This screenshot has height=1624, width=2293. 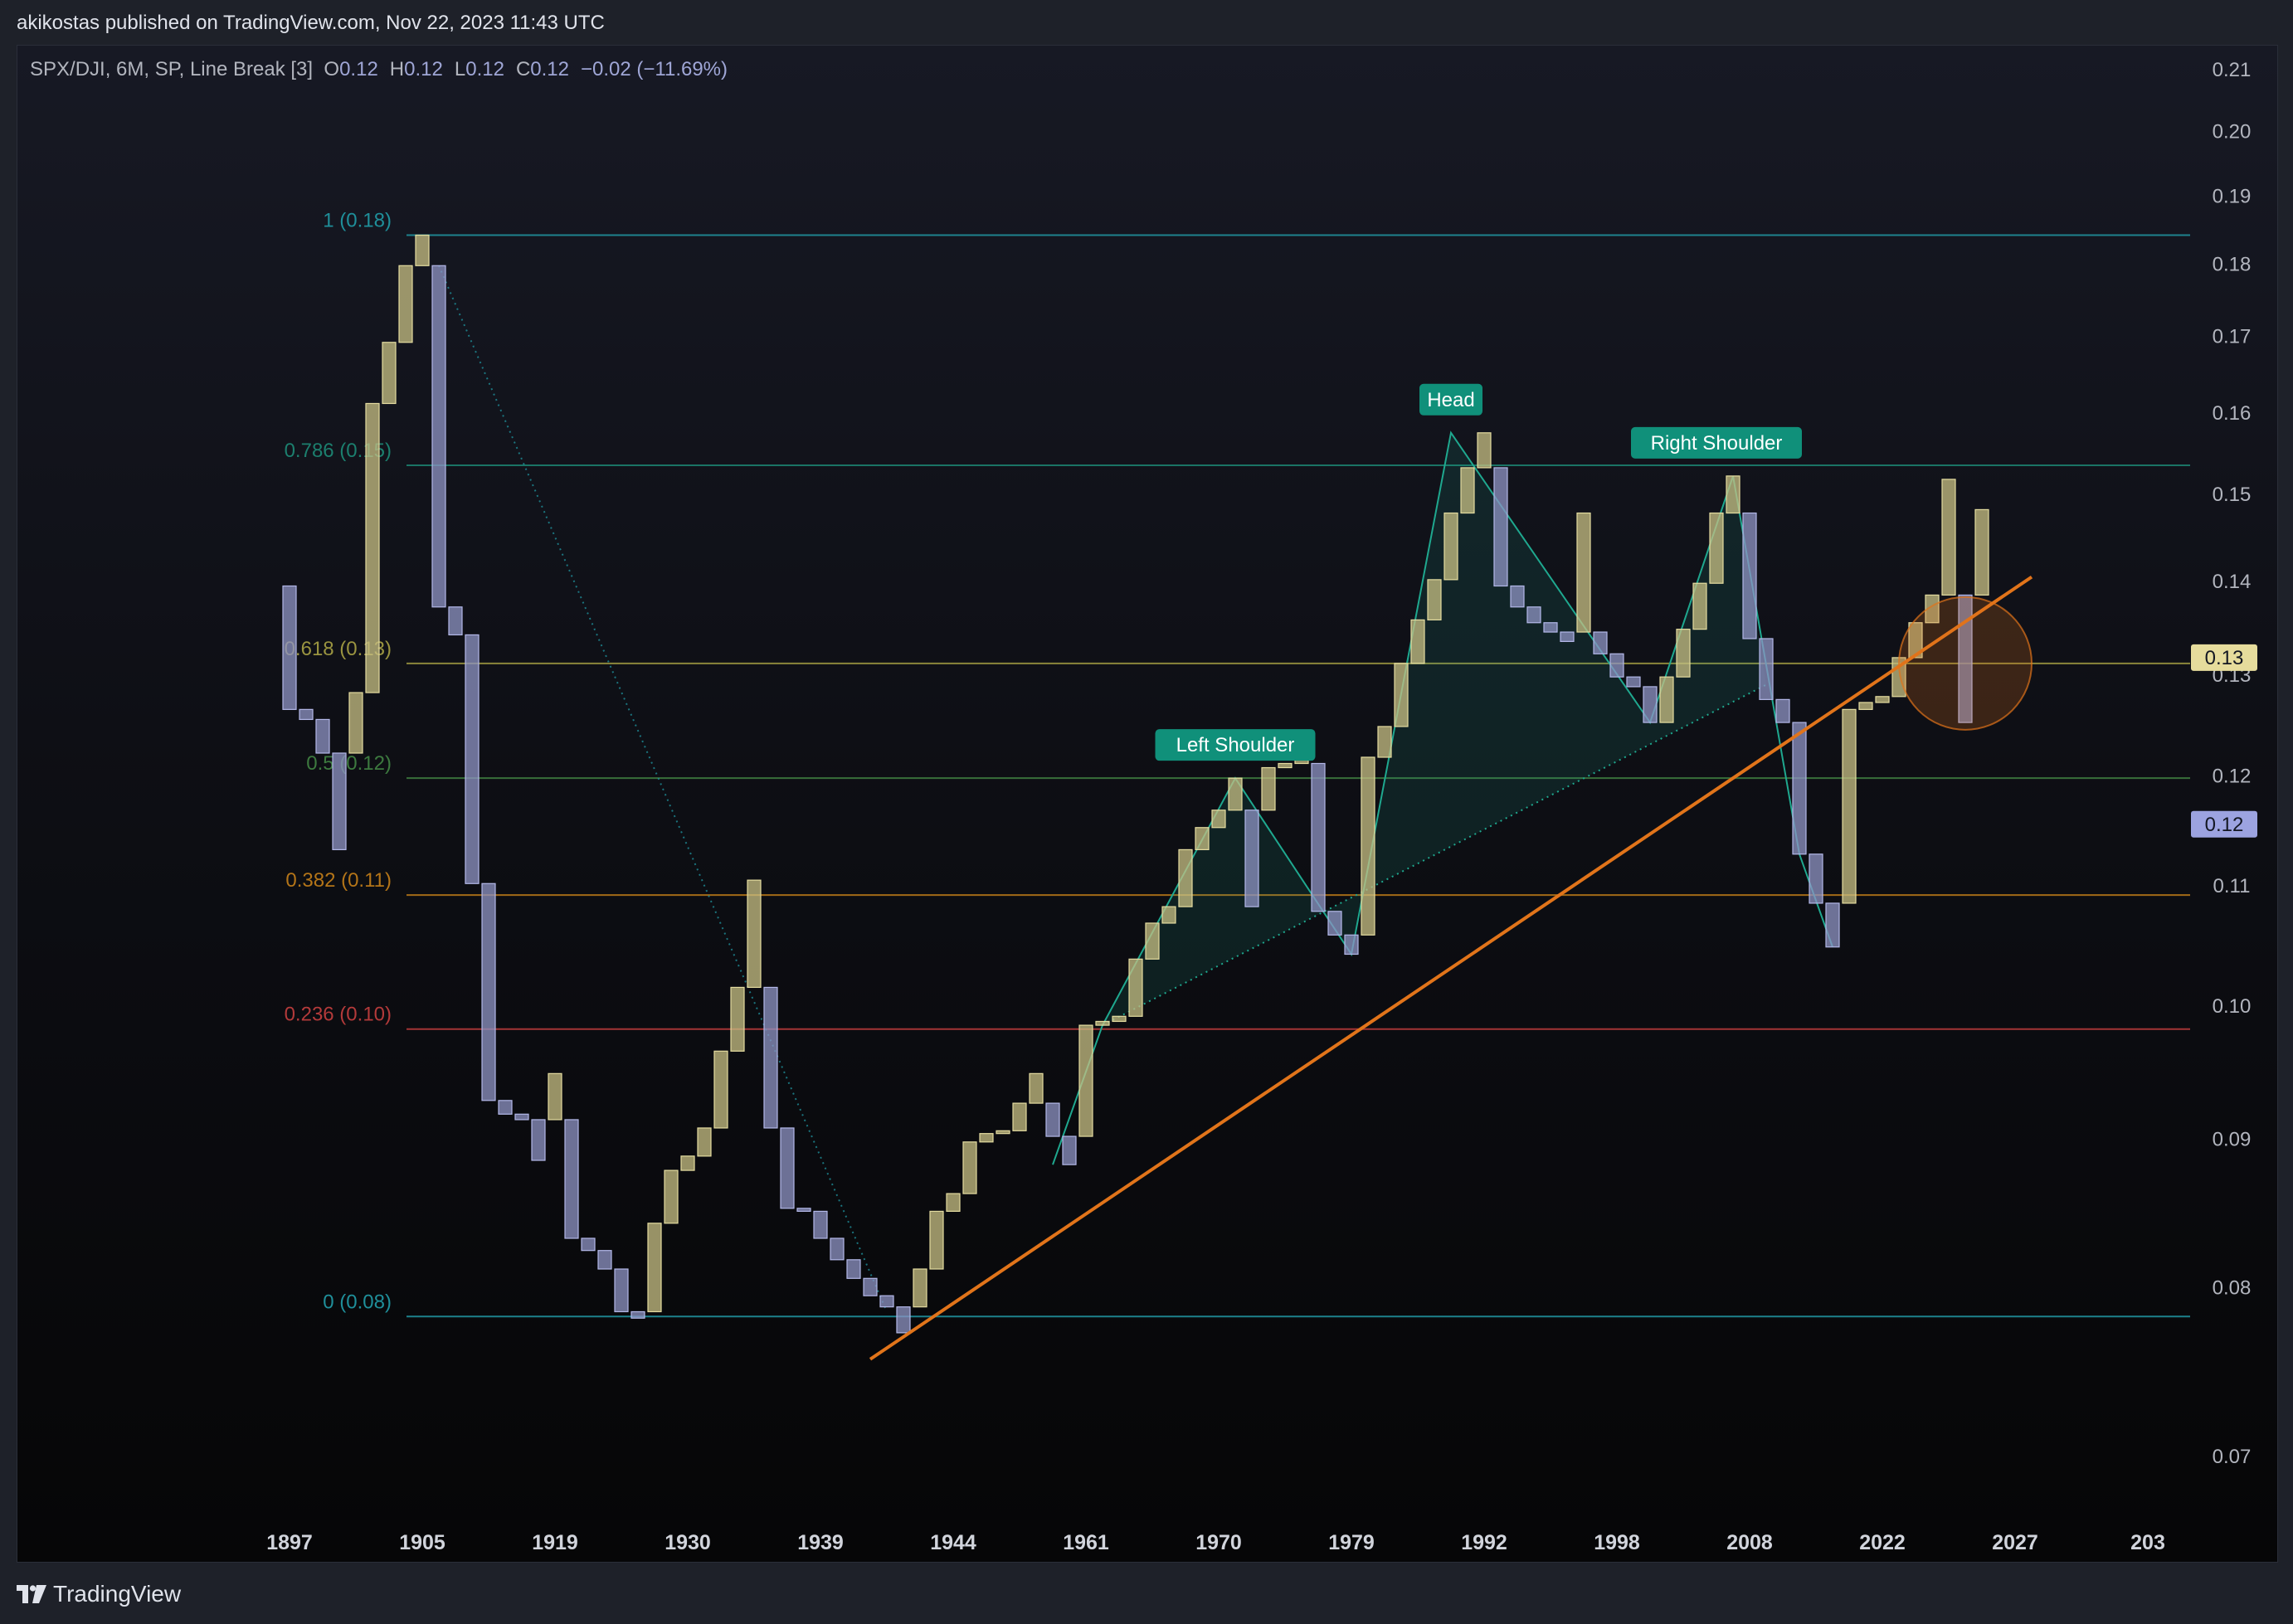 I want to click on pattern-label-text: Right Shoulder, so click(x=1717, y=443).